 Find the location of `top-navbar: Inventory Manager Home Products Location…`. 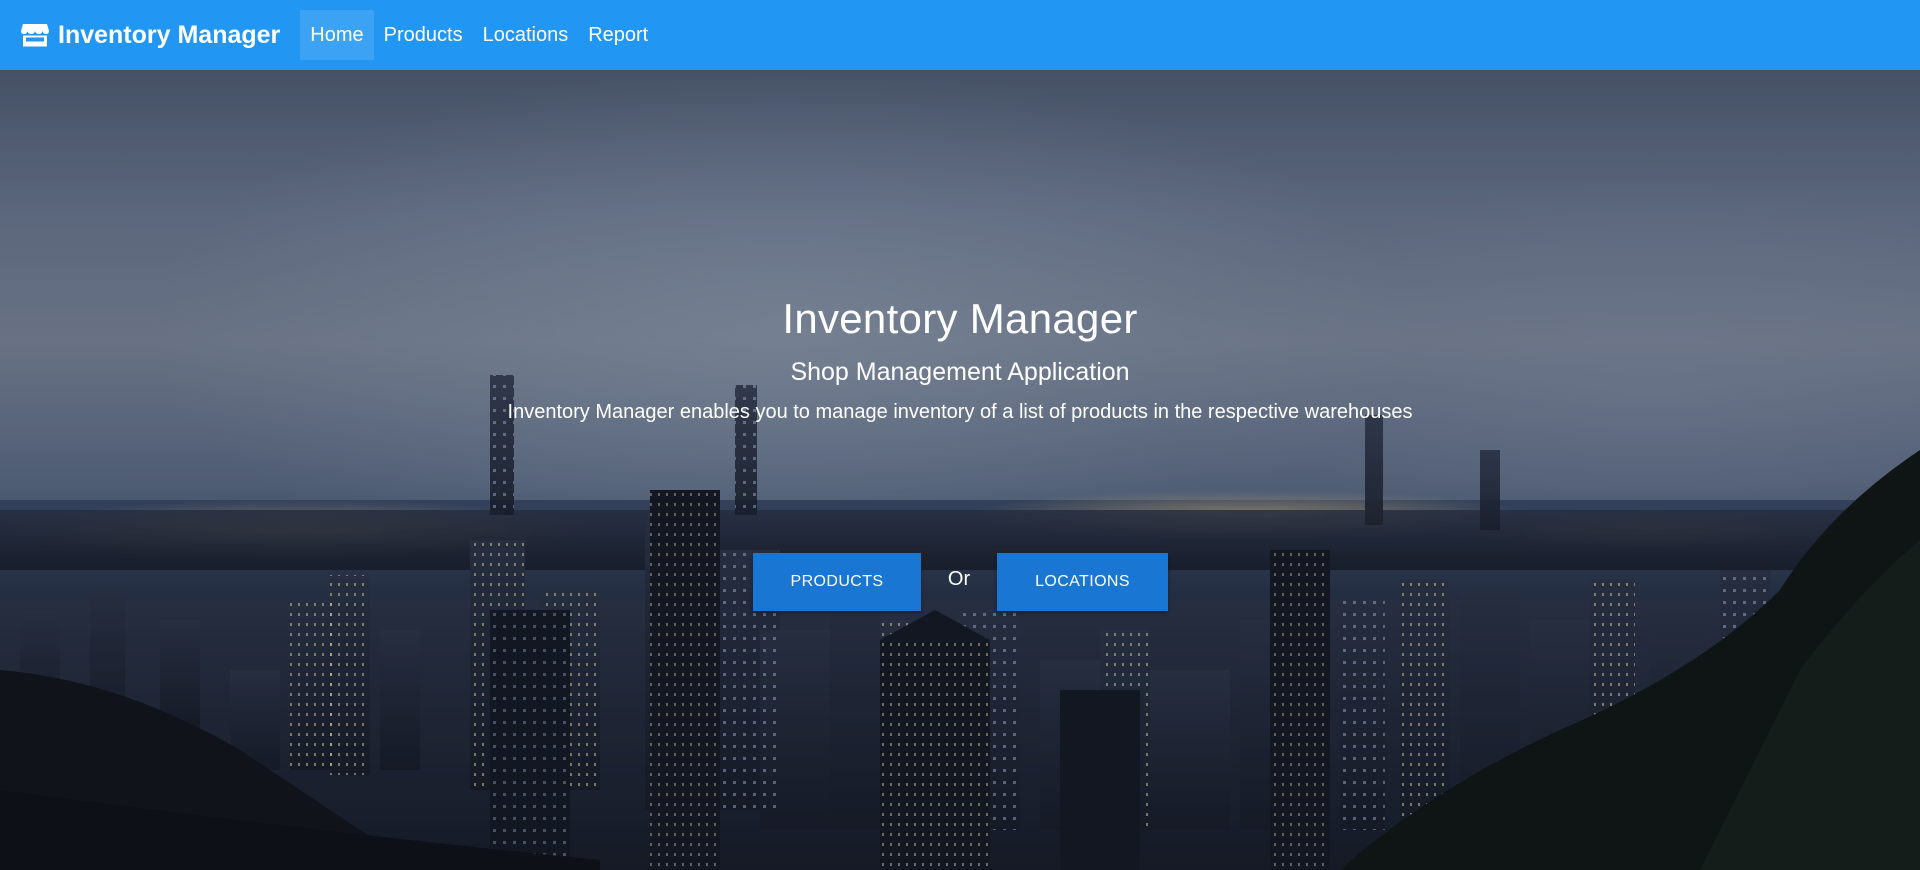

top-navbar: Inventory Manager Home Products Location… is located at coordinates (960, 35).